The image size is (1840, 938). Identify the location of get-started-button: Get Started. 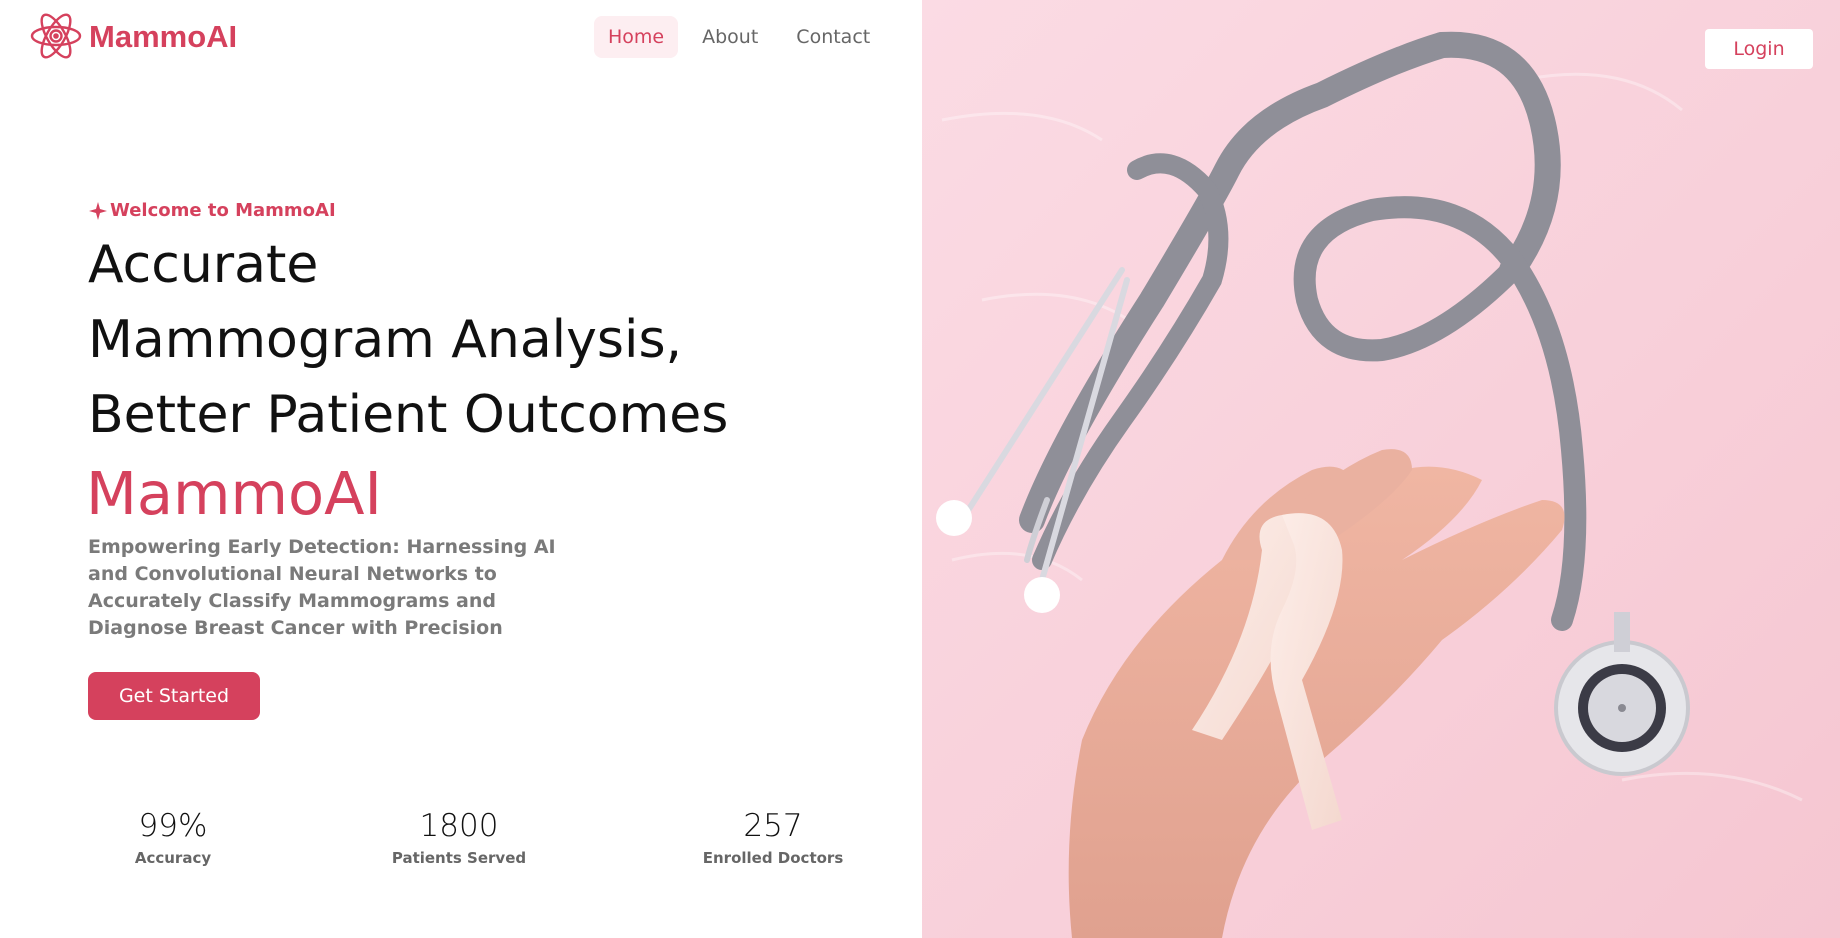
(174, 696).